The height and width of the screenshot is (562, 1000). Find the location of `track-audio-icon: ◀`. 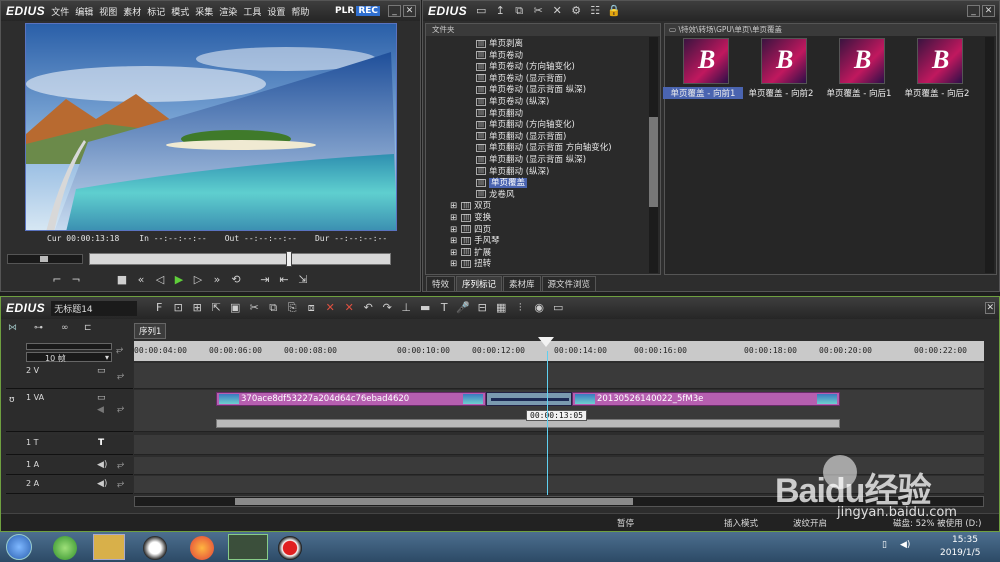

track-audio-icon: ◀ is located at coordinates (100, 410).